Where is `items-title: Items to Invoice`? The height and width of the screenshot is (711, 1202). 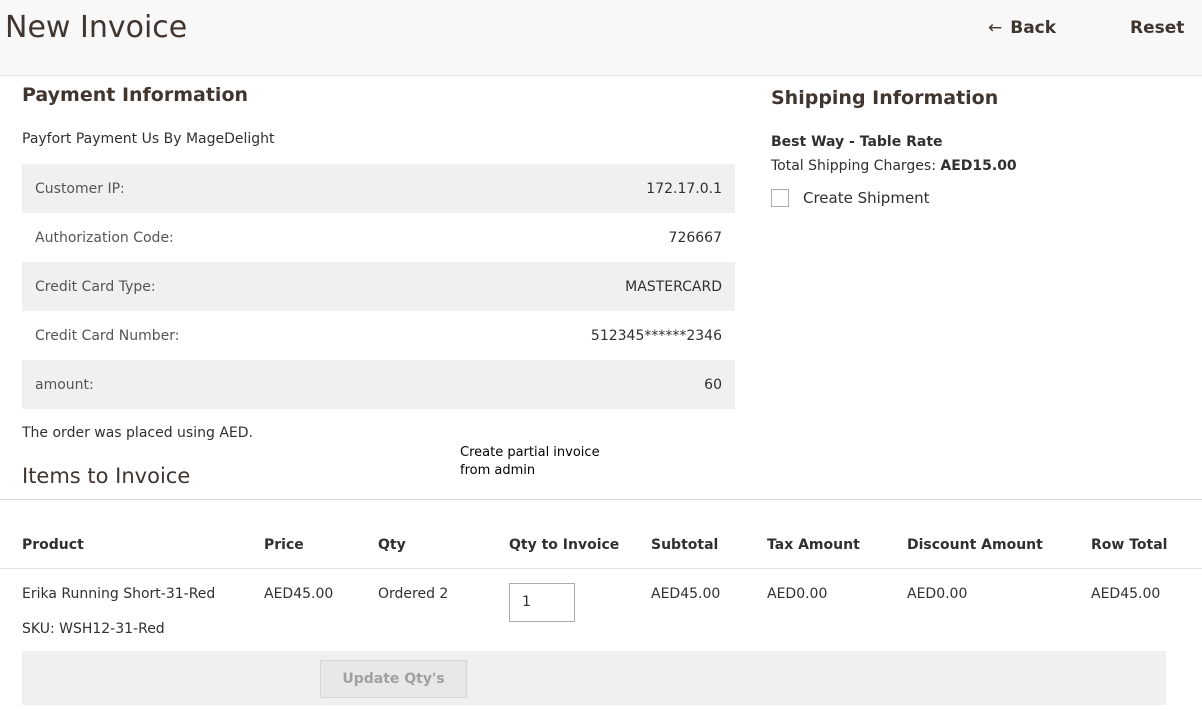
items-title: Items to Invoice is located at coordinates (106, 476).